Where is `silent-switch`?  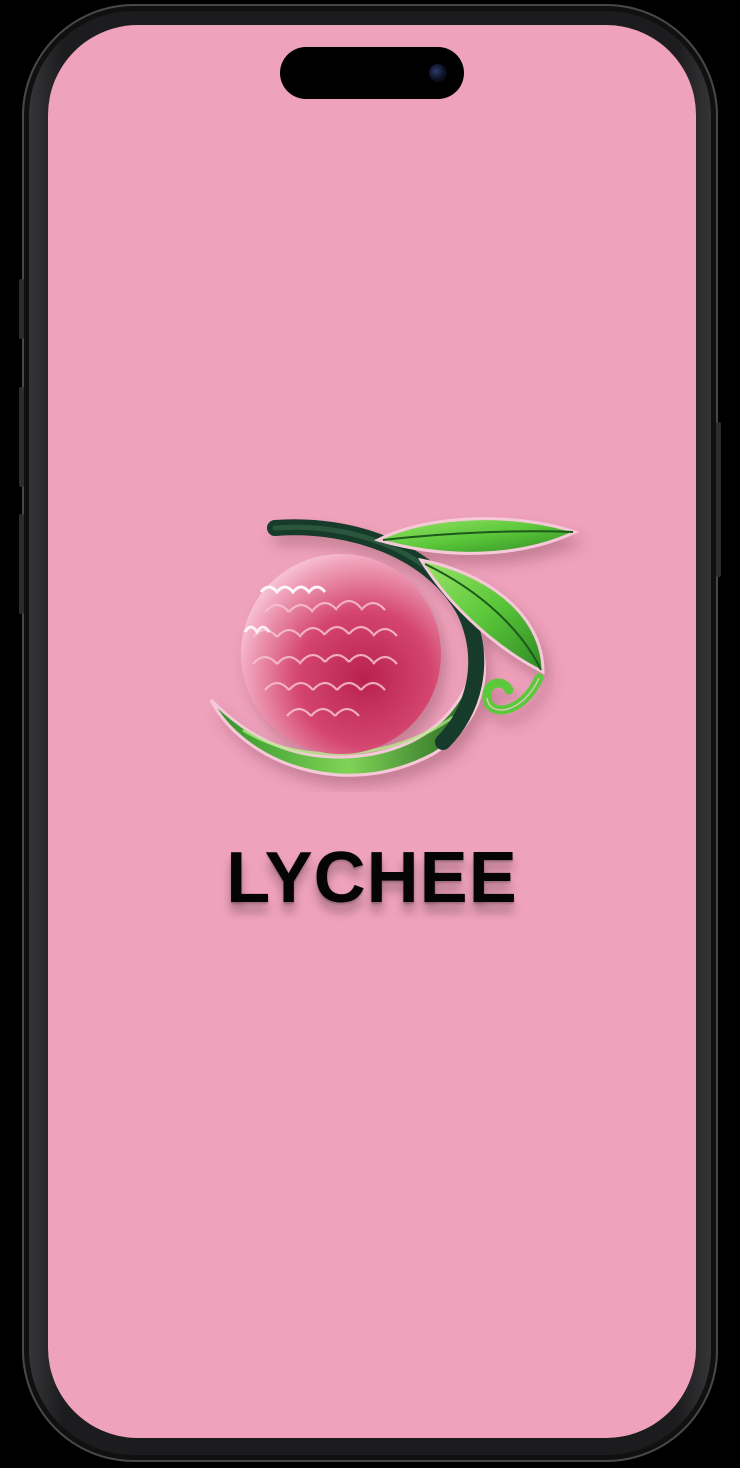
silent-switch is located at coordinates (21, 309).